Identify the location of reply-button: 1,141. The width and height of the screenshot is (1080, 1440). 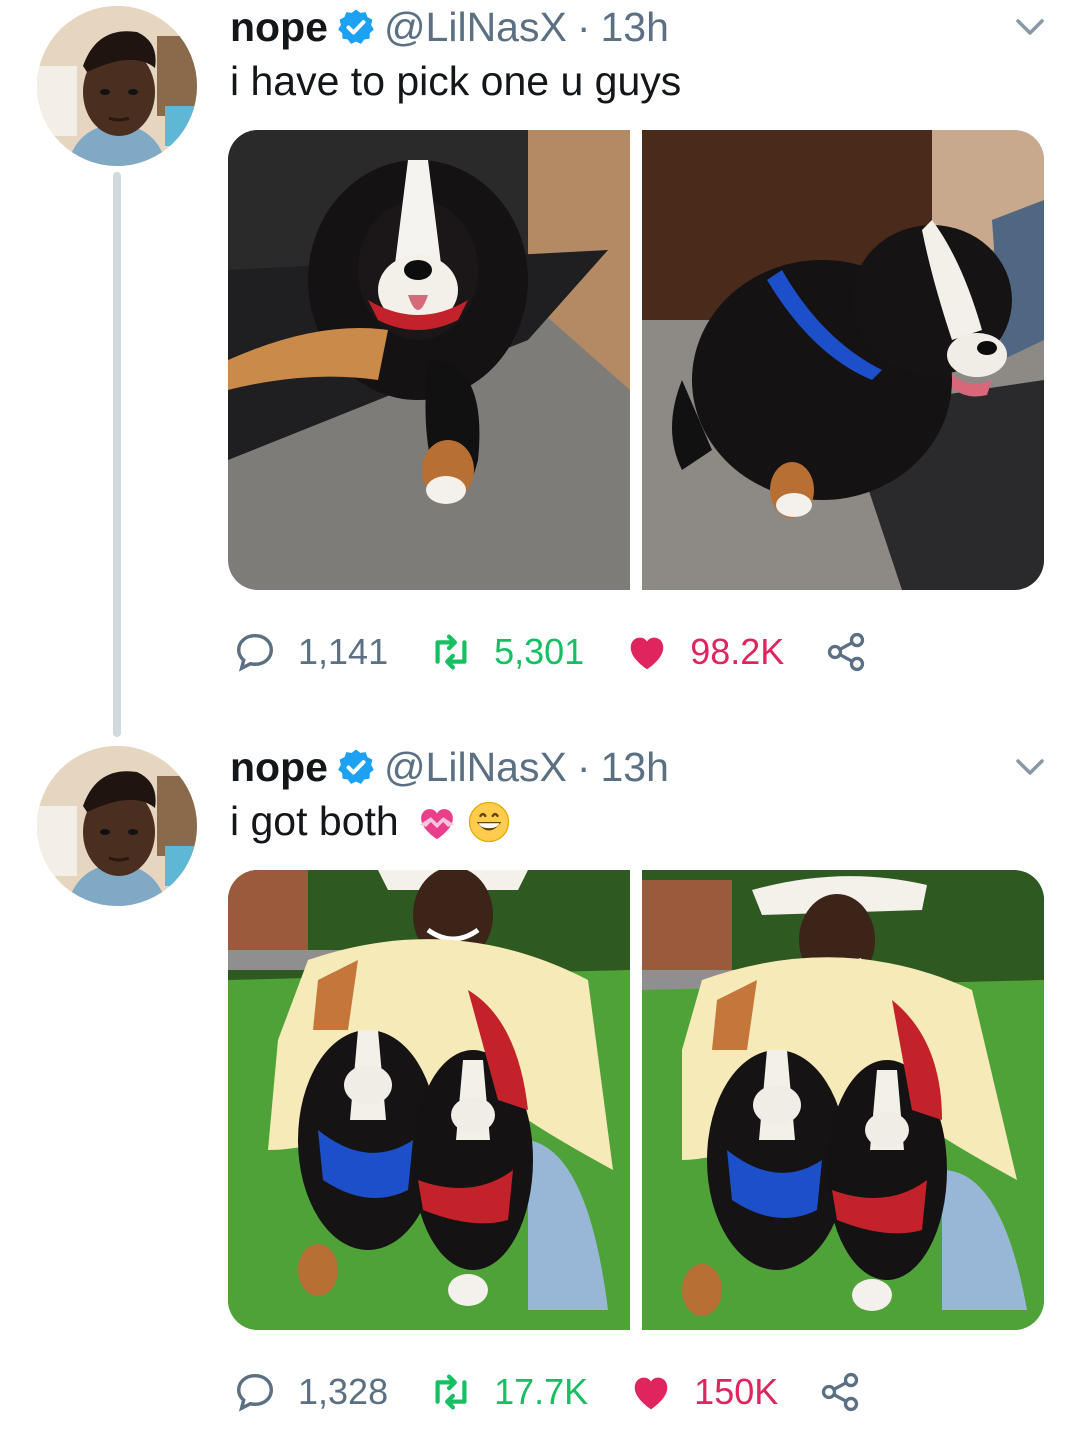
(310, 652).